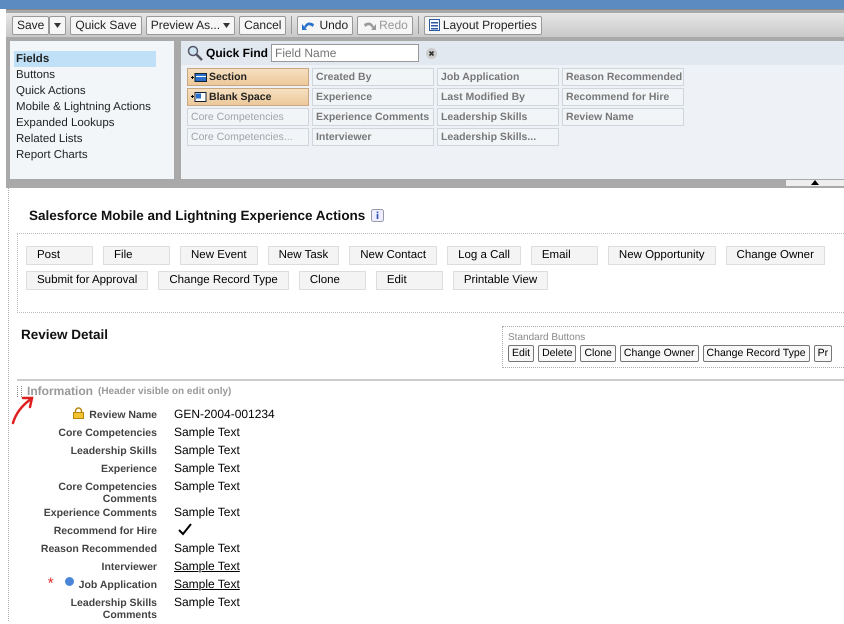 The height and width of the screenshot is (624, 844). I want to click on palette-item: Recommend for Hire, so click(623, 97).